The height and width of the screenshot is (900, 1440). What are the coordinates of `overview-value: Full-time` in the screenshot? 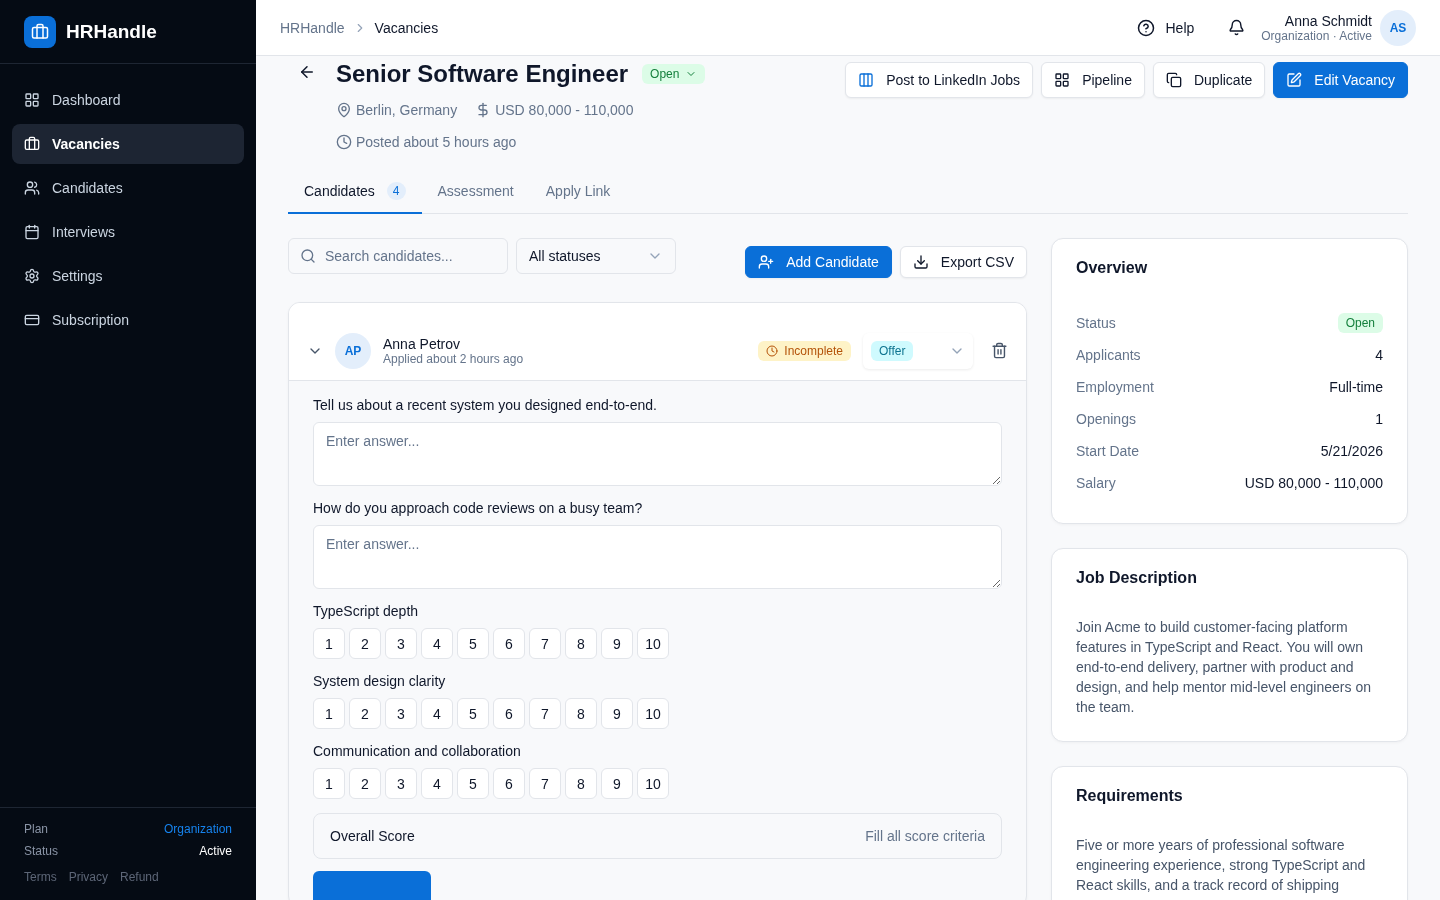 It's located at (1356, 387).